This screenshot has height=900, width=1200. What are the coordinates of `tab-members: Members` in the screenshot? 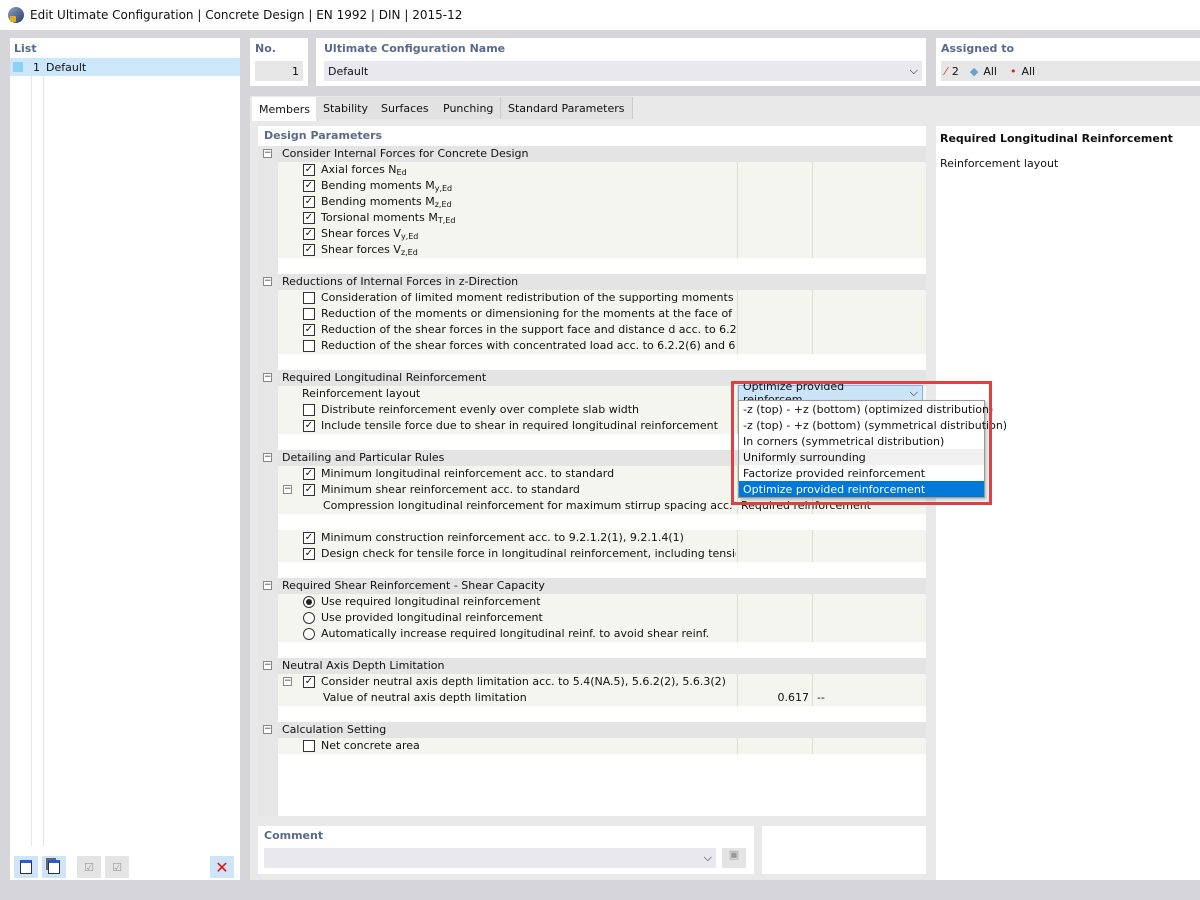 It's located at (285, 109).